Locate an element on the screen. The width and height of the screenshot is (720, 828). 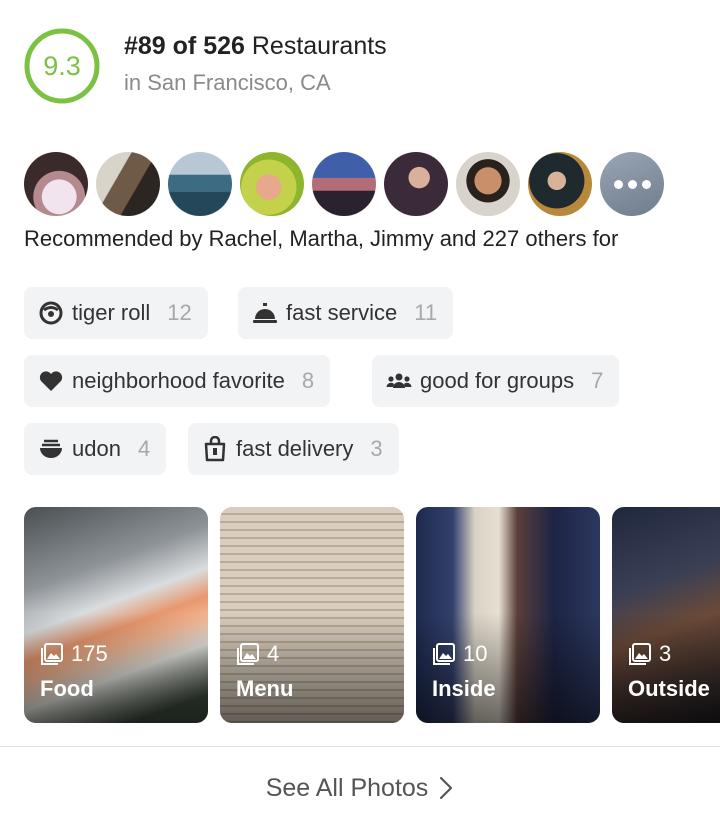
location-text: in San Francisco, CA is located at coordinates (227, 82).